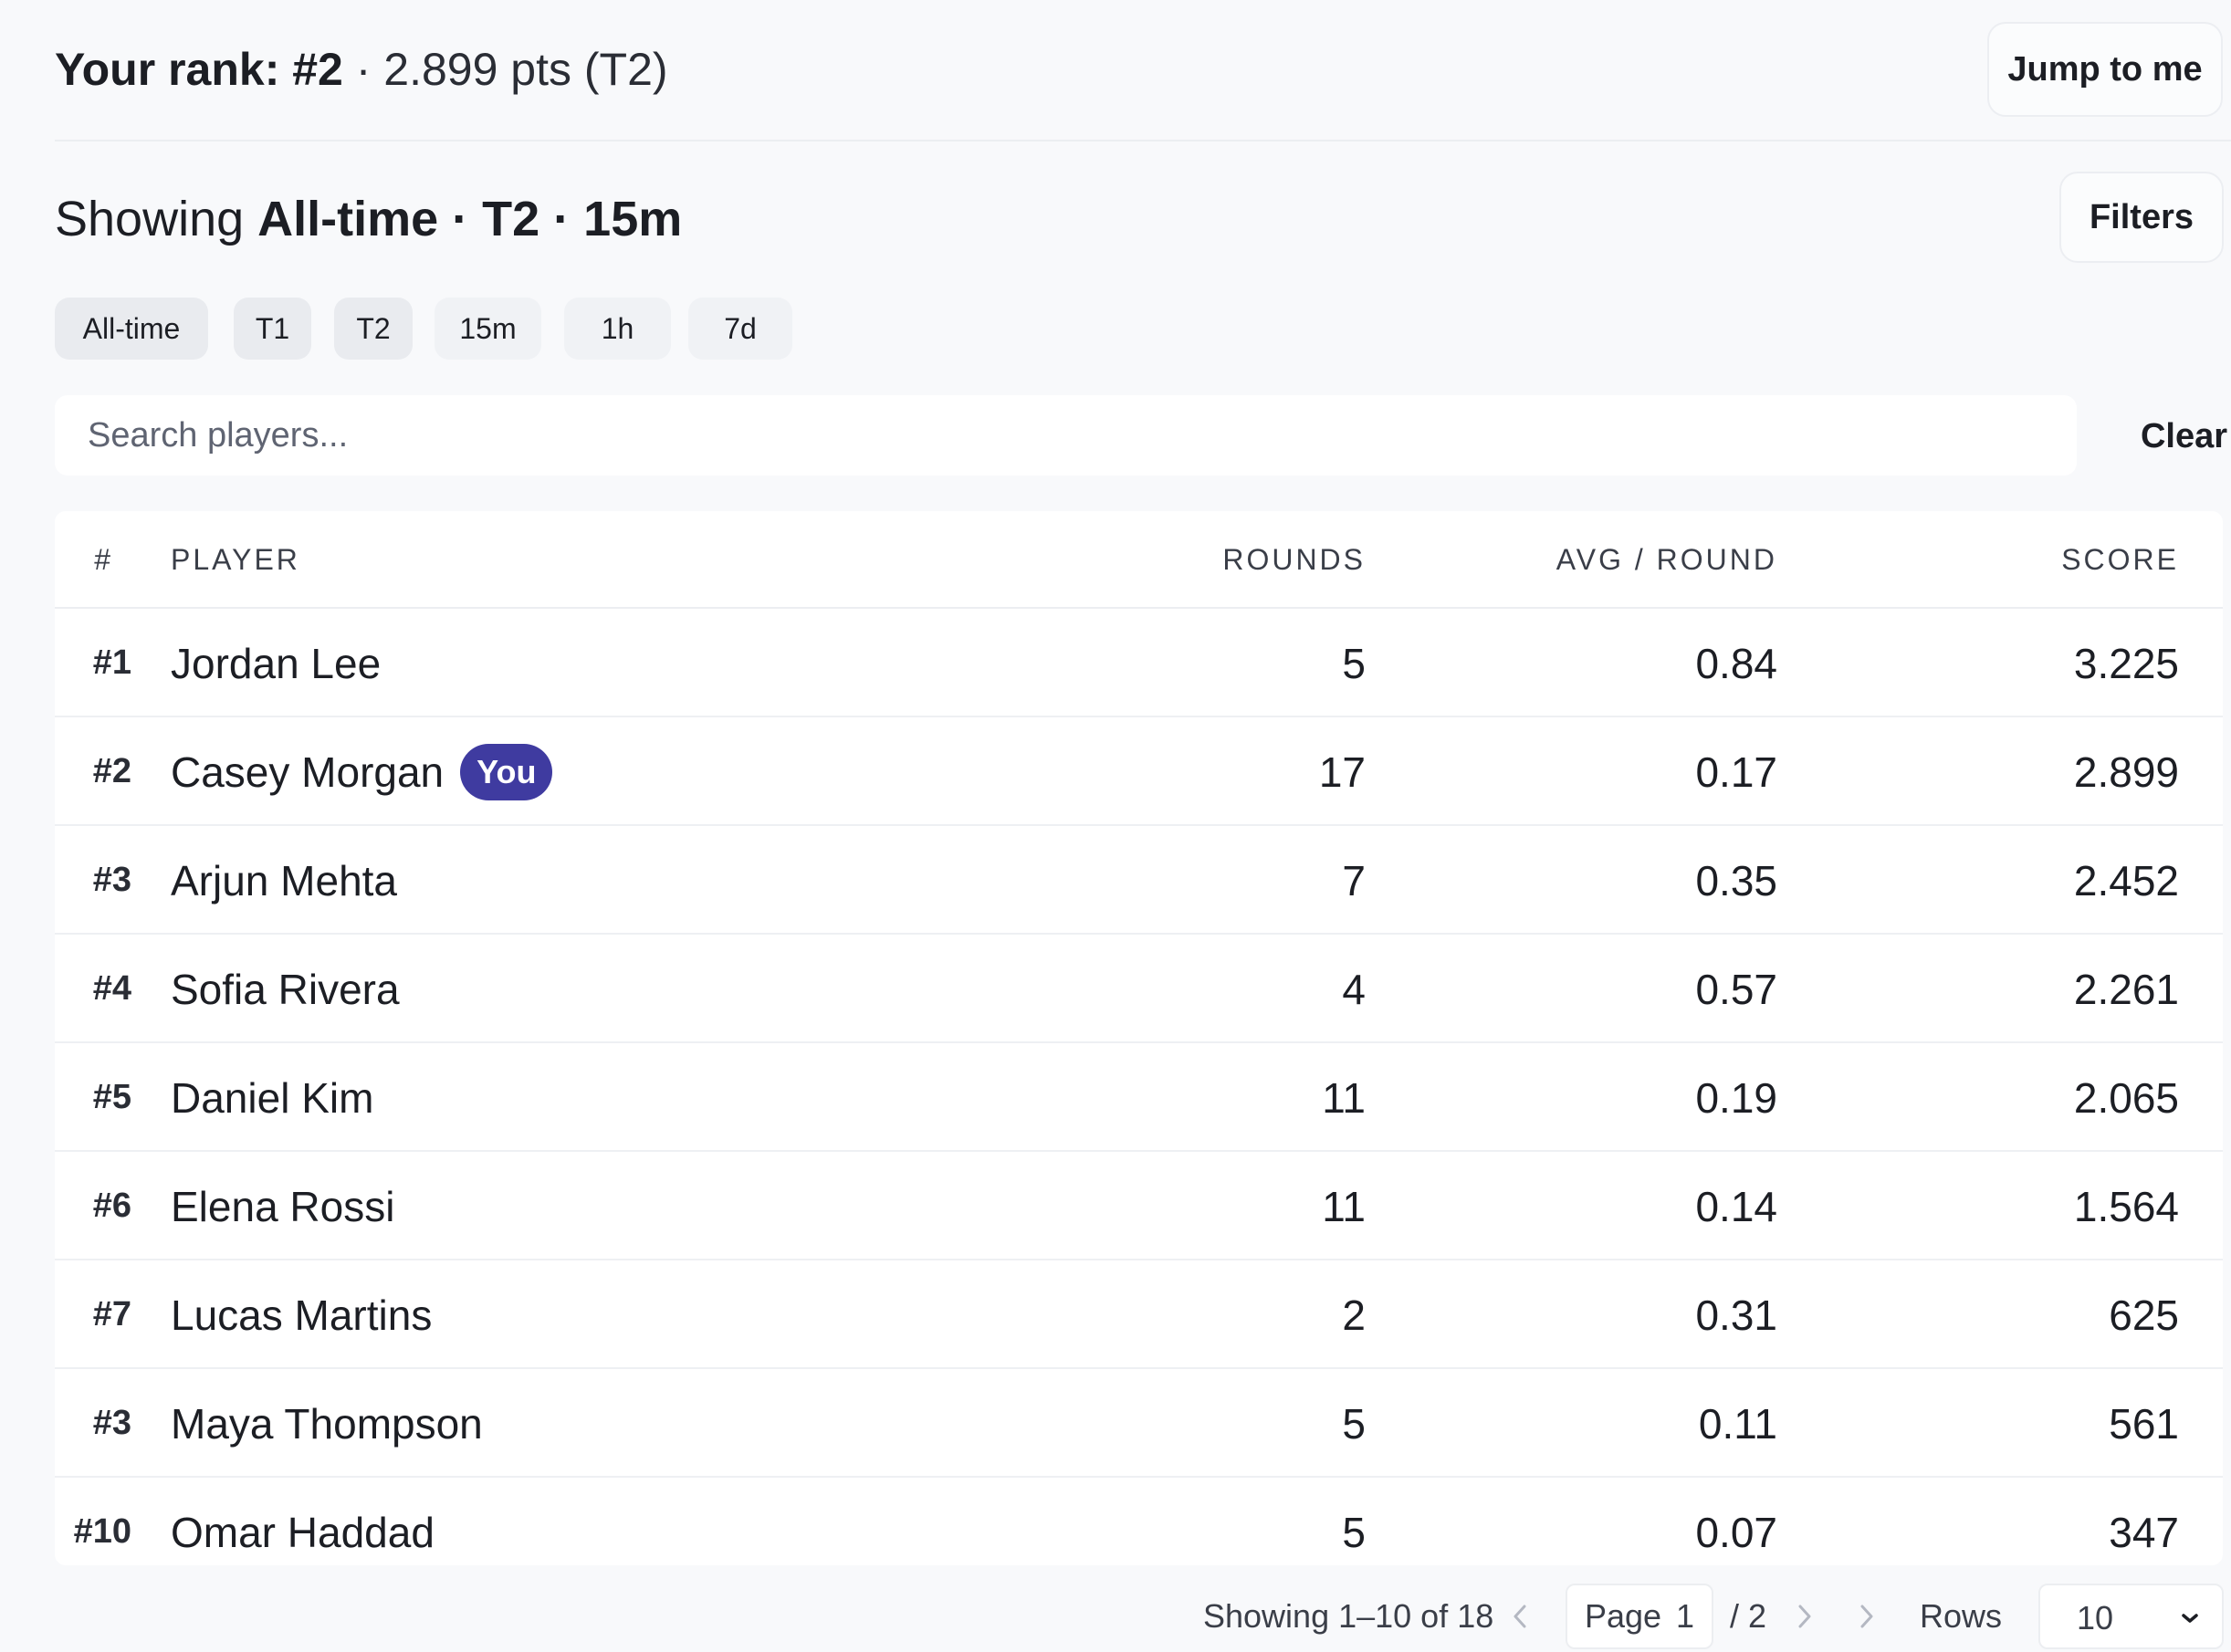 Image resolution: width=2231 pixels, height=1652 pixels. Describe the element at coordinates (2168, 436) in the screenshot. I see `clear-button: Clear` at that location.